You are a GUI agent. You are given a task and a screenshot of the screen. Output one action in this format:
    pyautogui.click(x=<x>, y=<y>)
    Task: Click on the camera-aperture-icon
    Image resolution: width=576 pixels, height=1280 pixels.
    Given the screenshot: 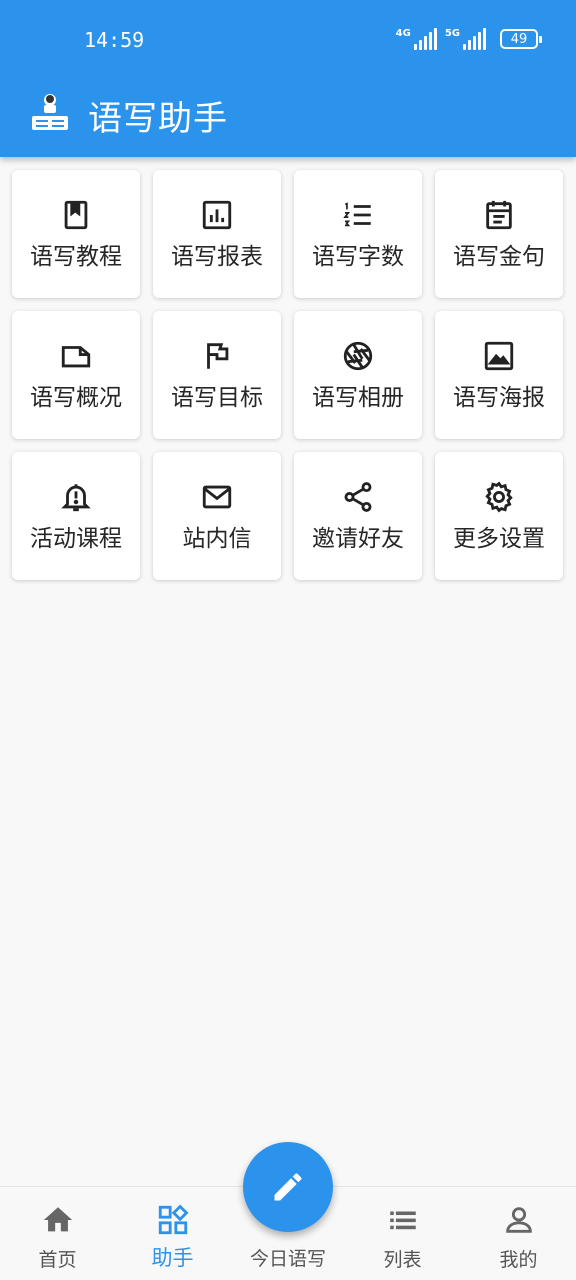 What is the action you would take?
    pyautogui.click(x=358, y=356)
    